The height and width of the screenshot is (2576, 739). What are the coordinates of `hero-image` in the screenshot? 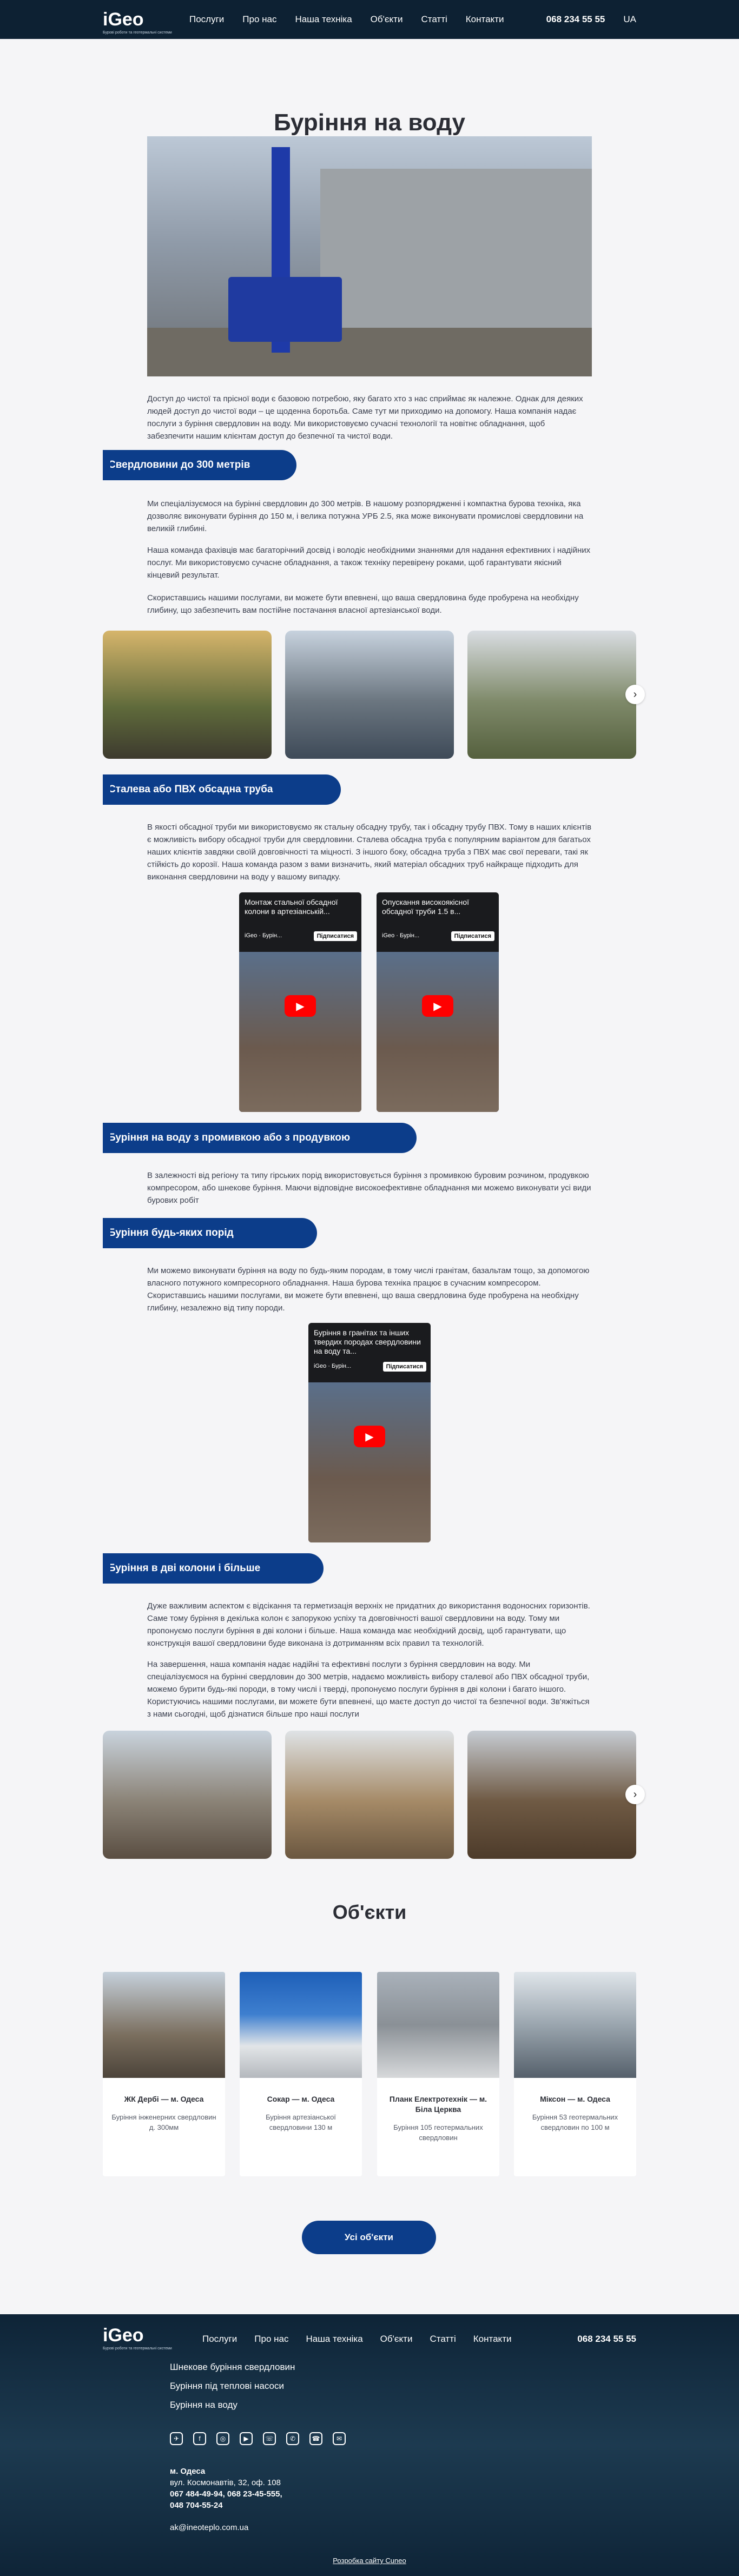 It's located at (369, 256).